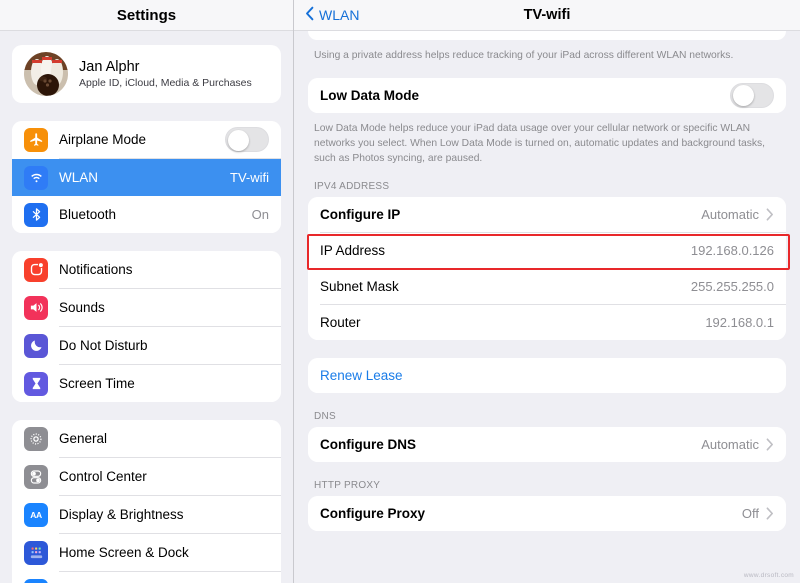 The width and height of the screenshot is (800, 583). What do you see at coordinates (340, 322) in the screenshot?
I see `router-label: Router` at bounding box center [340, 322].